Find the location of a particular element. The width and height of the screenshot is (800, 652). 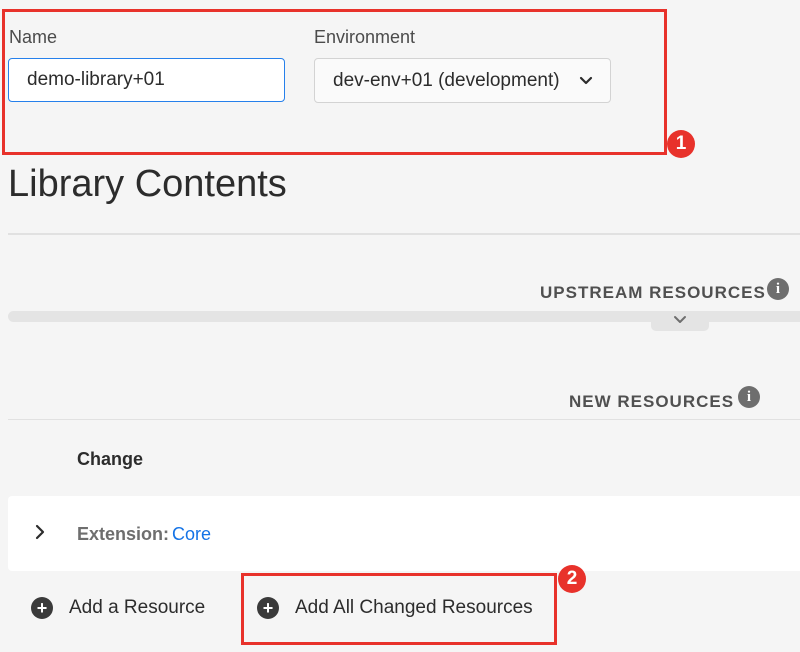

table-row: Extension: Core is located at coordinates (404, 533).